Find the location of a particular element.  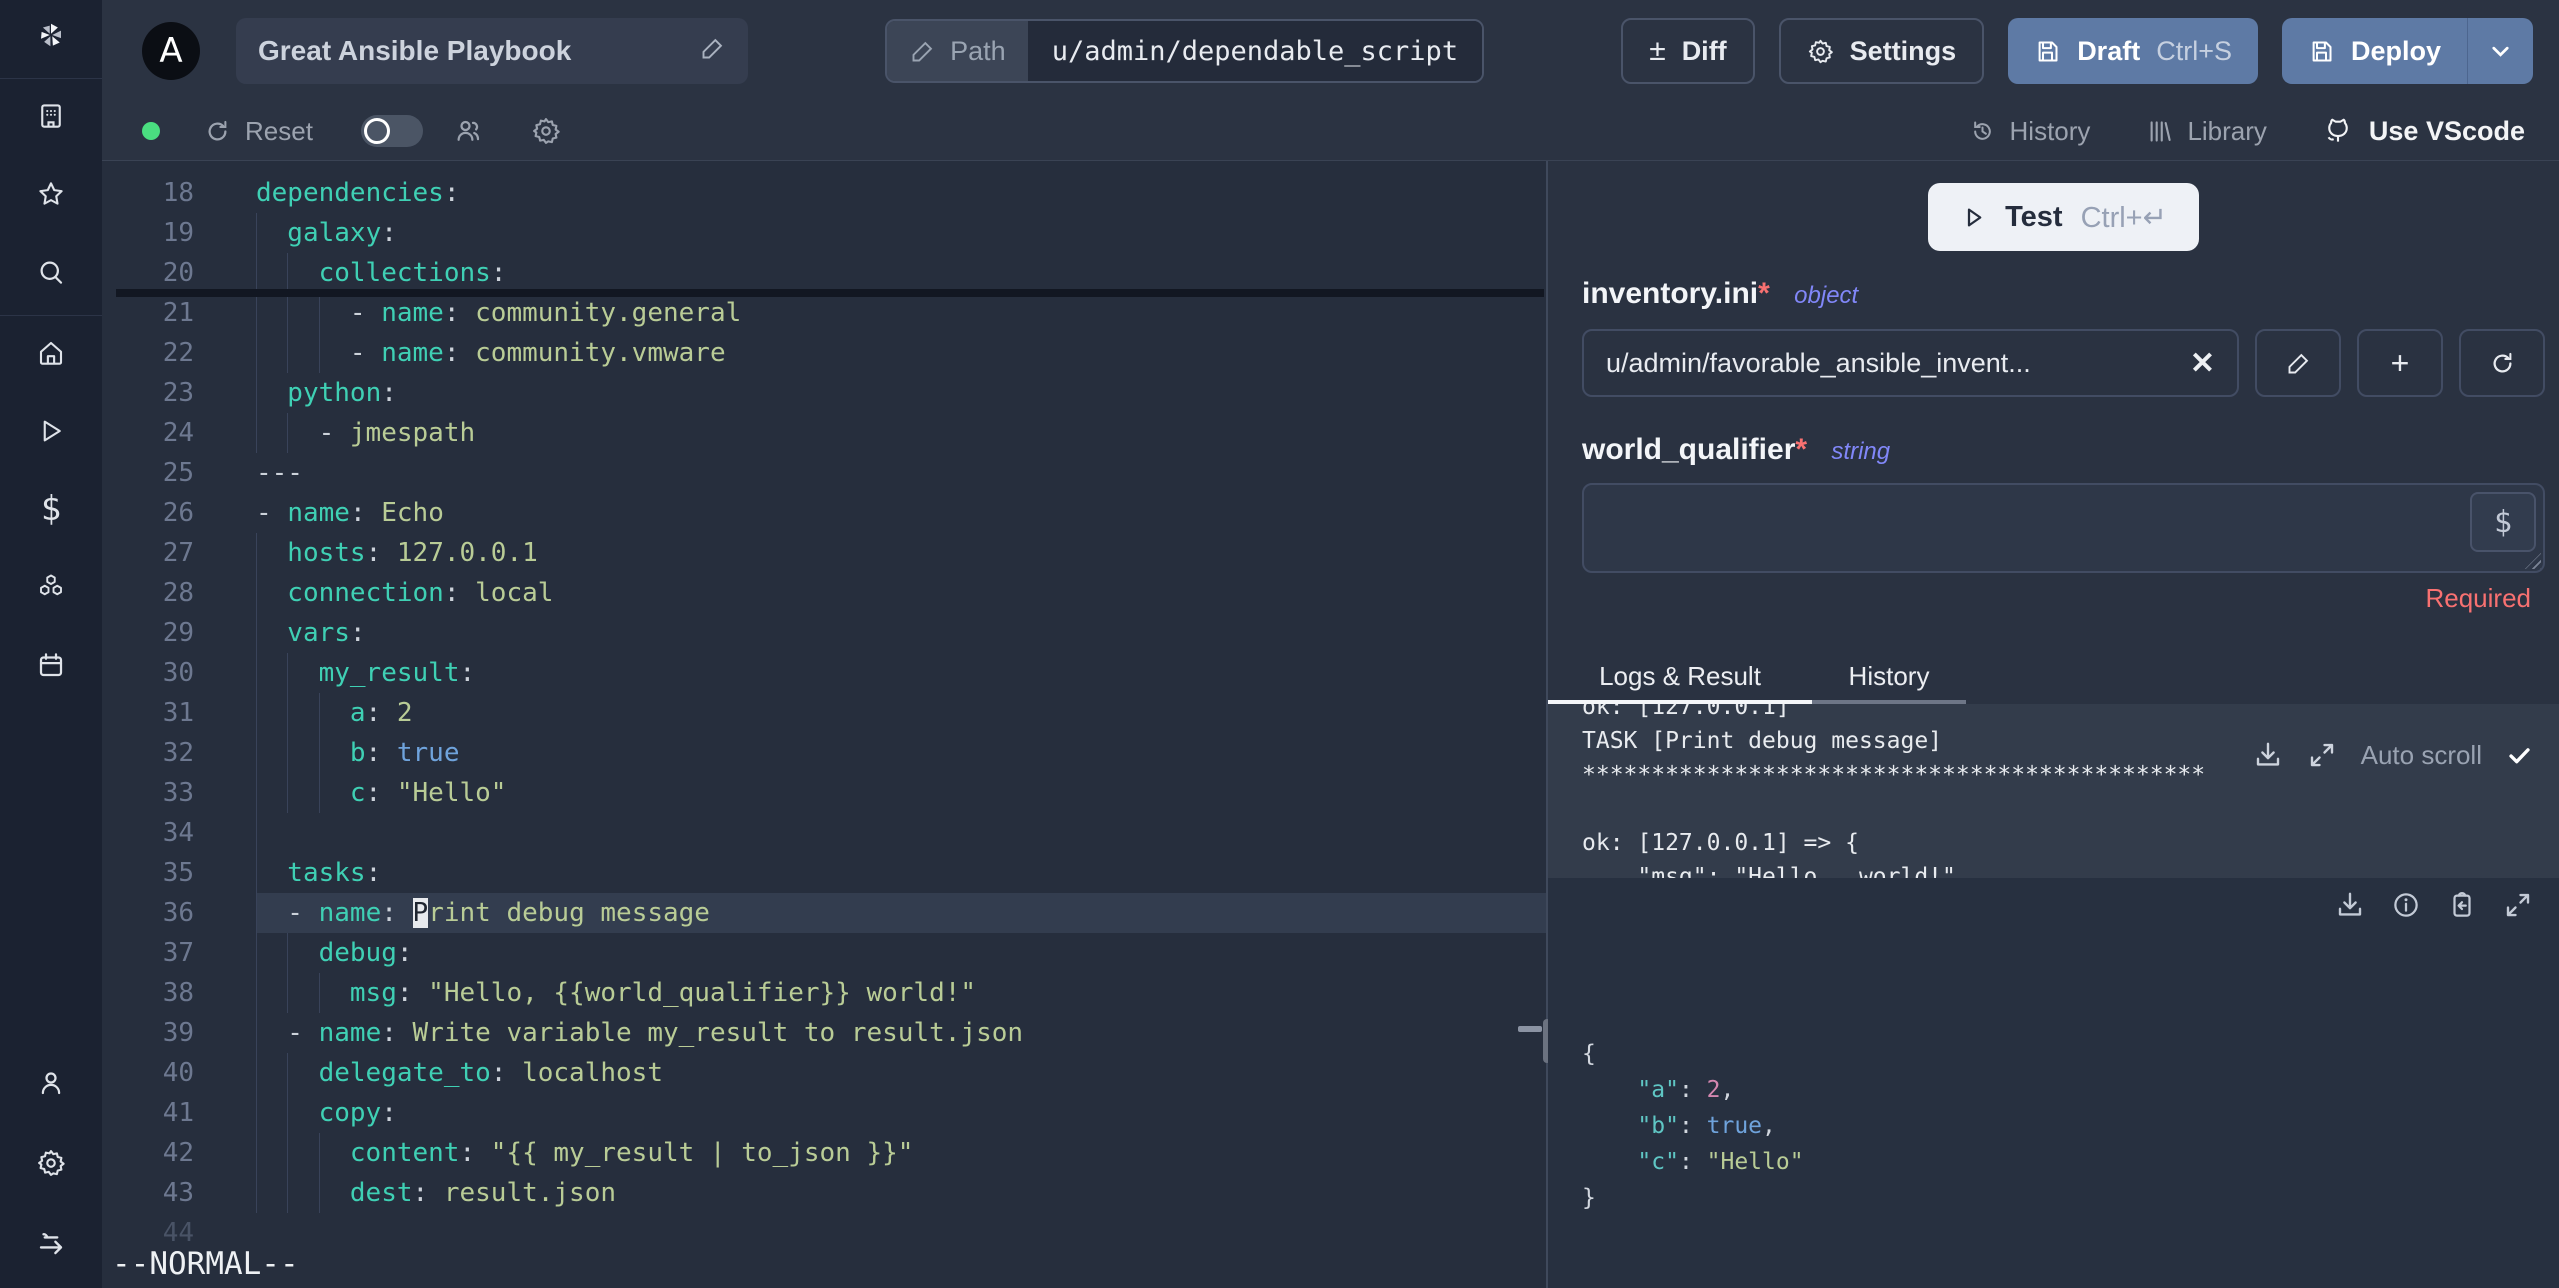

code-line: 29 vars: is located at coordinates (824, 633).